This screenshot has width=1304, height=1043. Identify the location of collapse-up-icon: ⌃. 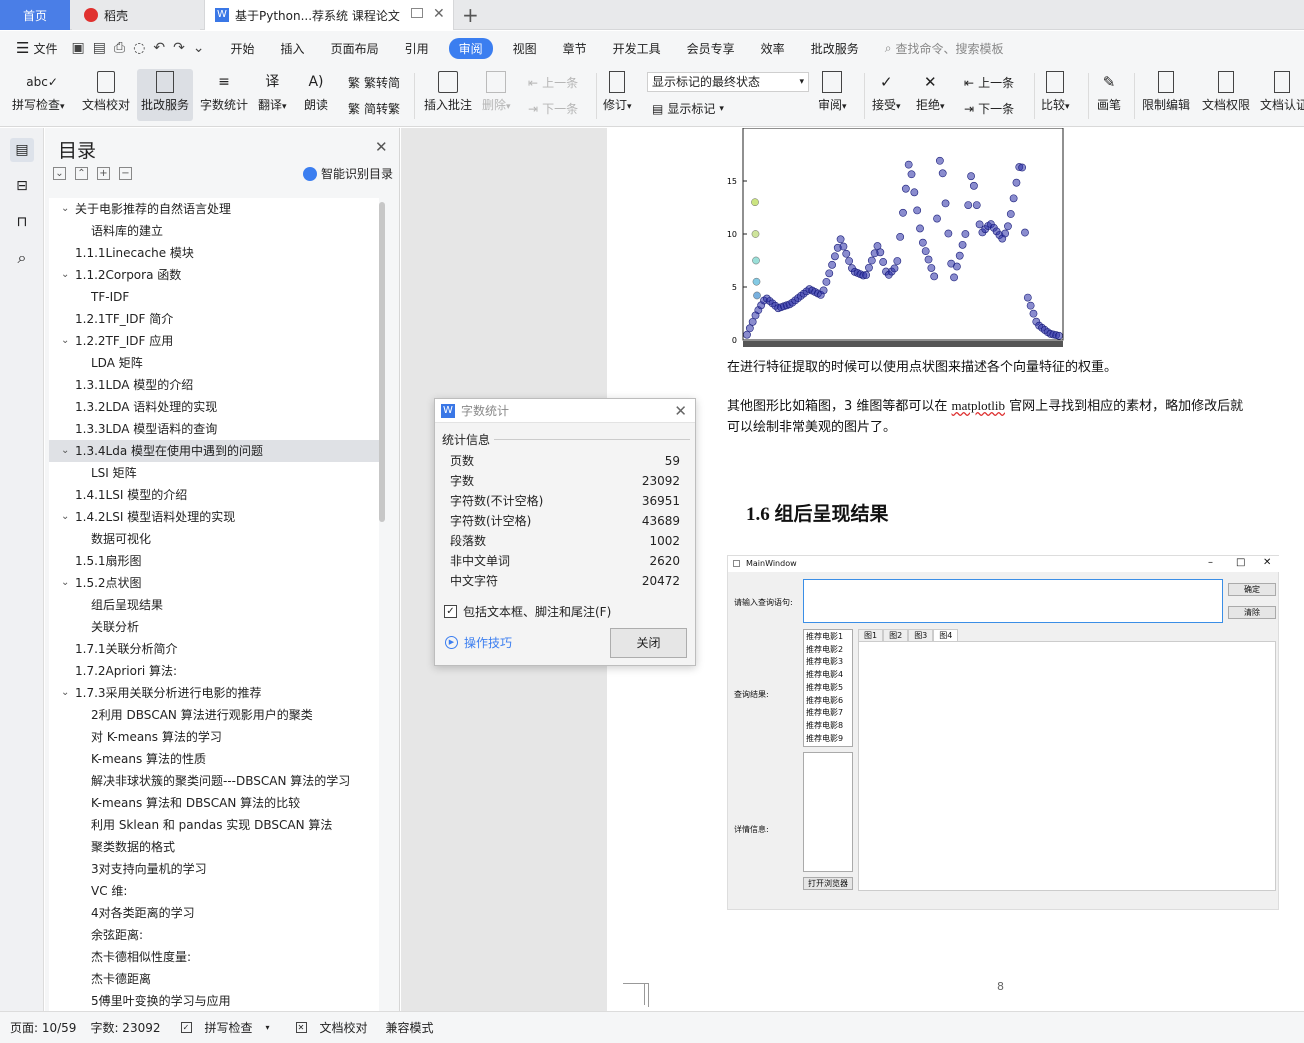
(81, 173).